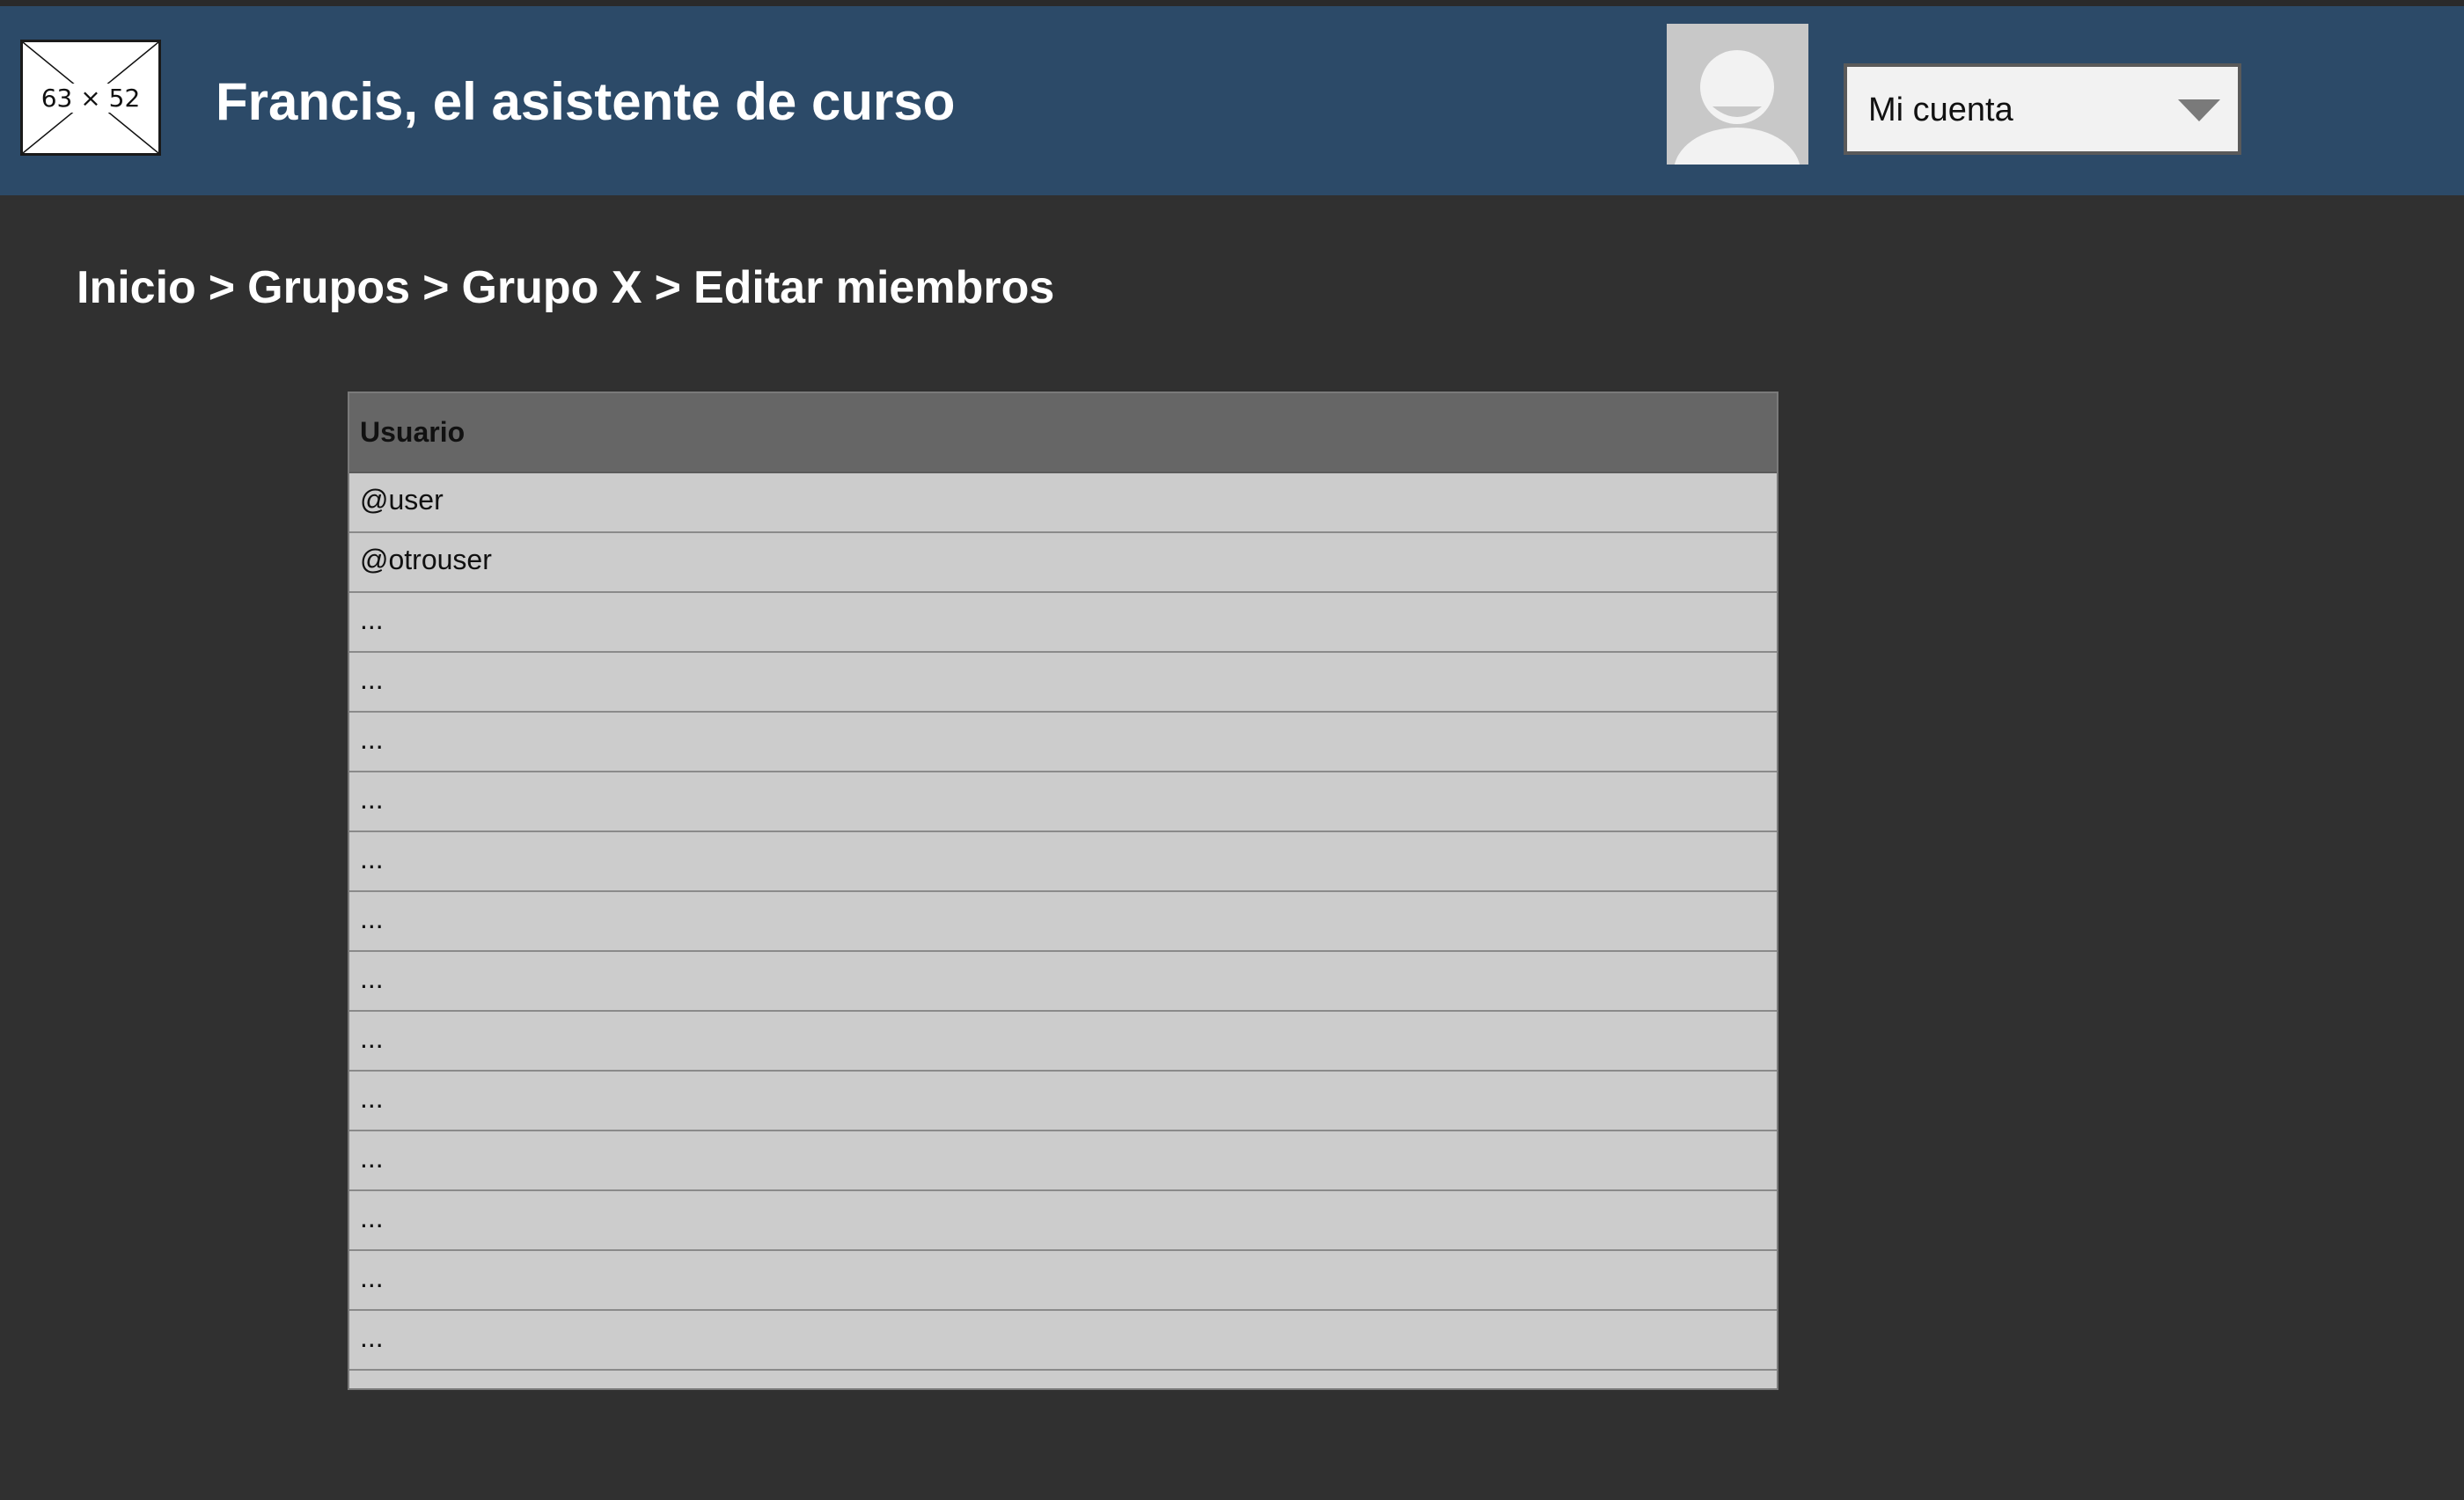 Image resolution: width=2464 pixels, height=1500 pixels. I want to click on table-row: @user, so click(1063, 503).